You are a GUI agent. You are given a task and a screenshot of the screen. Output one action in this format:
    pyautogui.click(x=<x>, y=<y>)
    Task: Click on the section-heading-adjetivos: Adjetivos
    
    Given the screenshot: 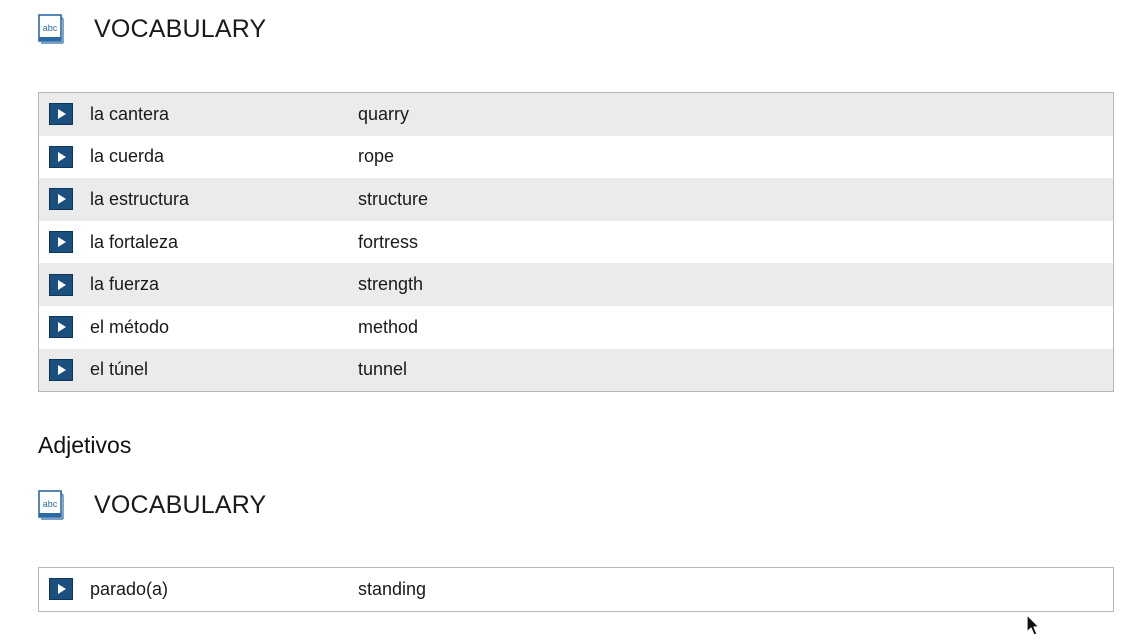 What is the action you would take?
    pyautogui.click(x=85, y=445)
    